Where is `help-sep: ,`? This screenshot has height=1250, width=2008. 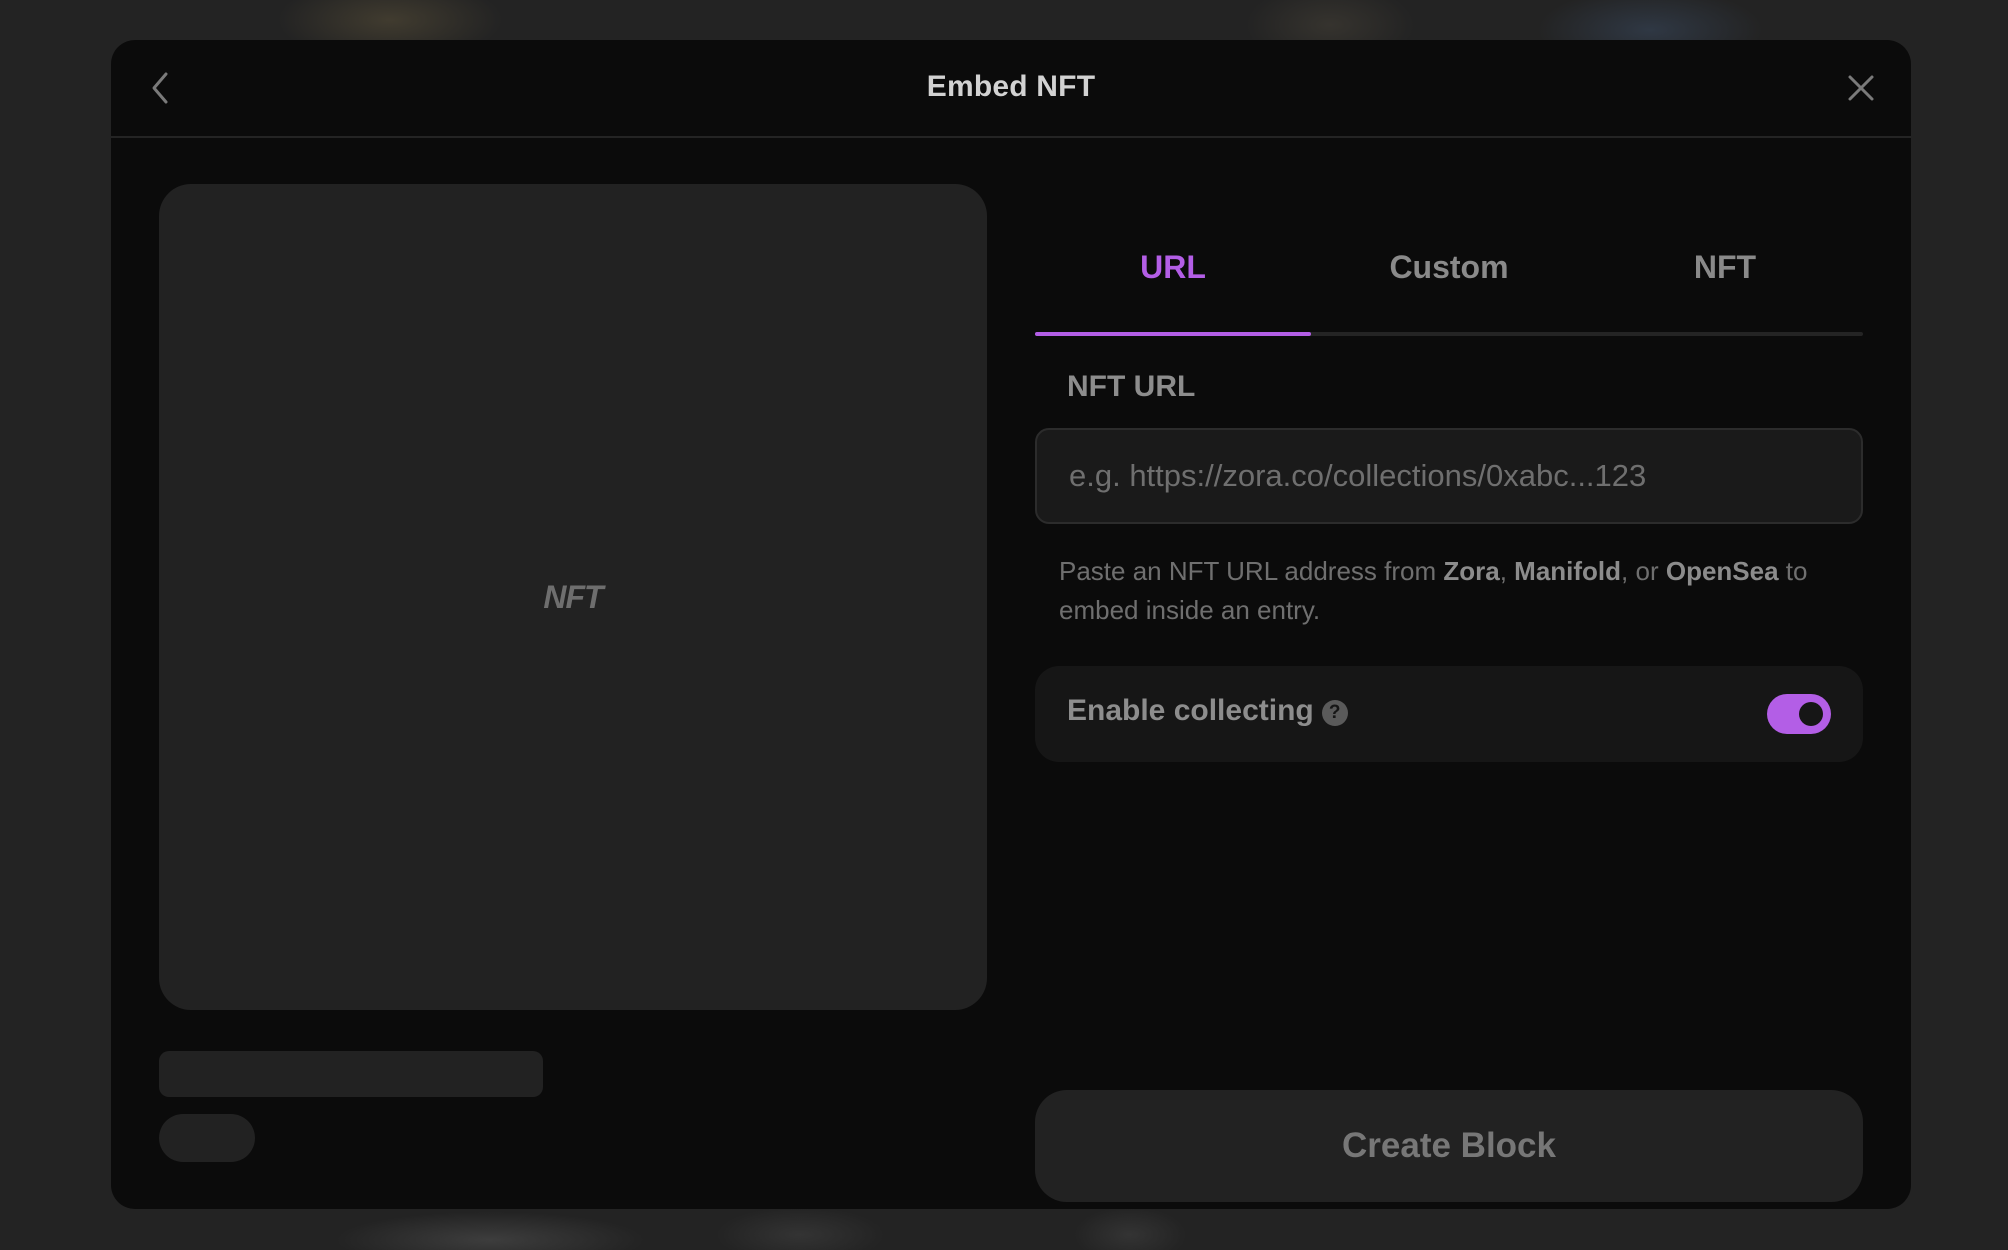 help-sep: , is located at coordinates (1507, 571).